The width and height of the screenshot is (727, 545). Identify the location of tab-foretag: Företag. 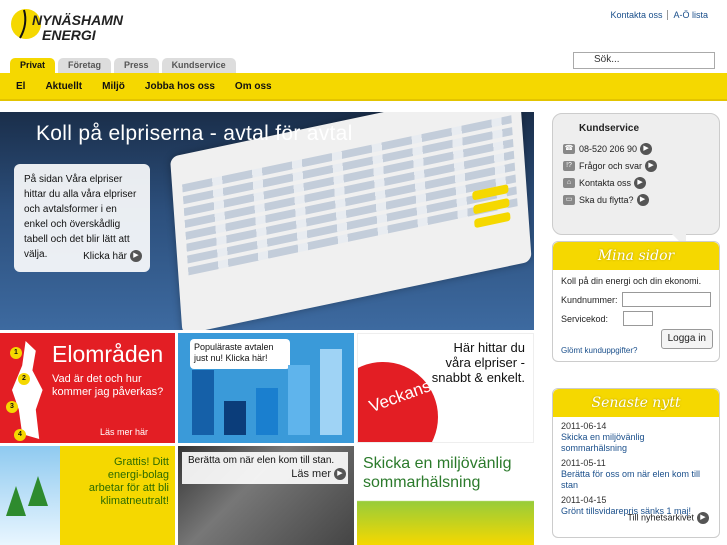
(85, 65).